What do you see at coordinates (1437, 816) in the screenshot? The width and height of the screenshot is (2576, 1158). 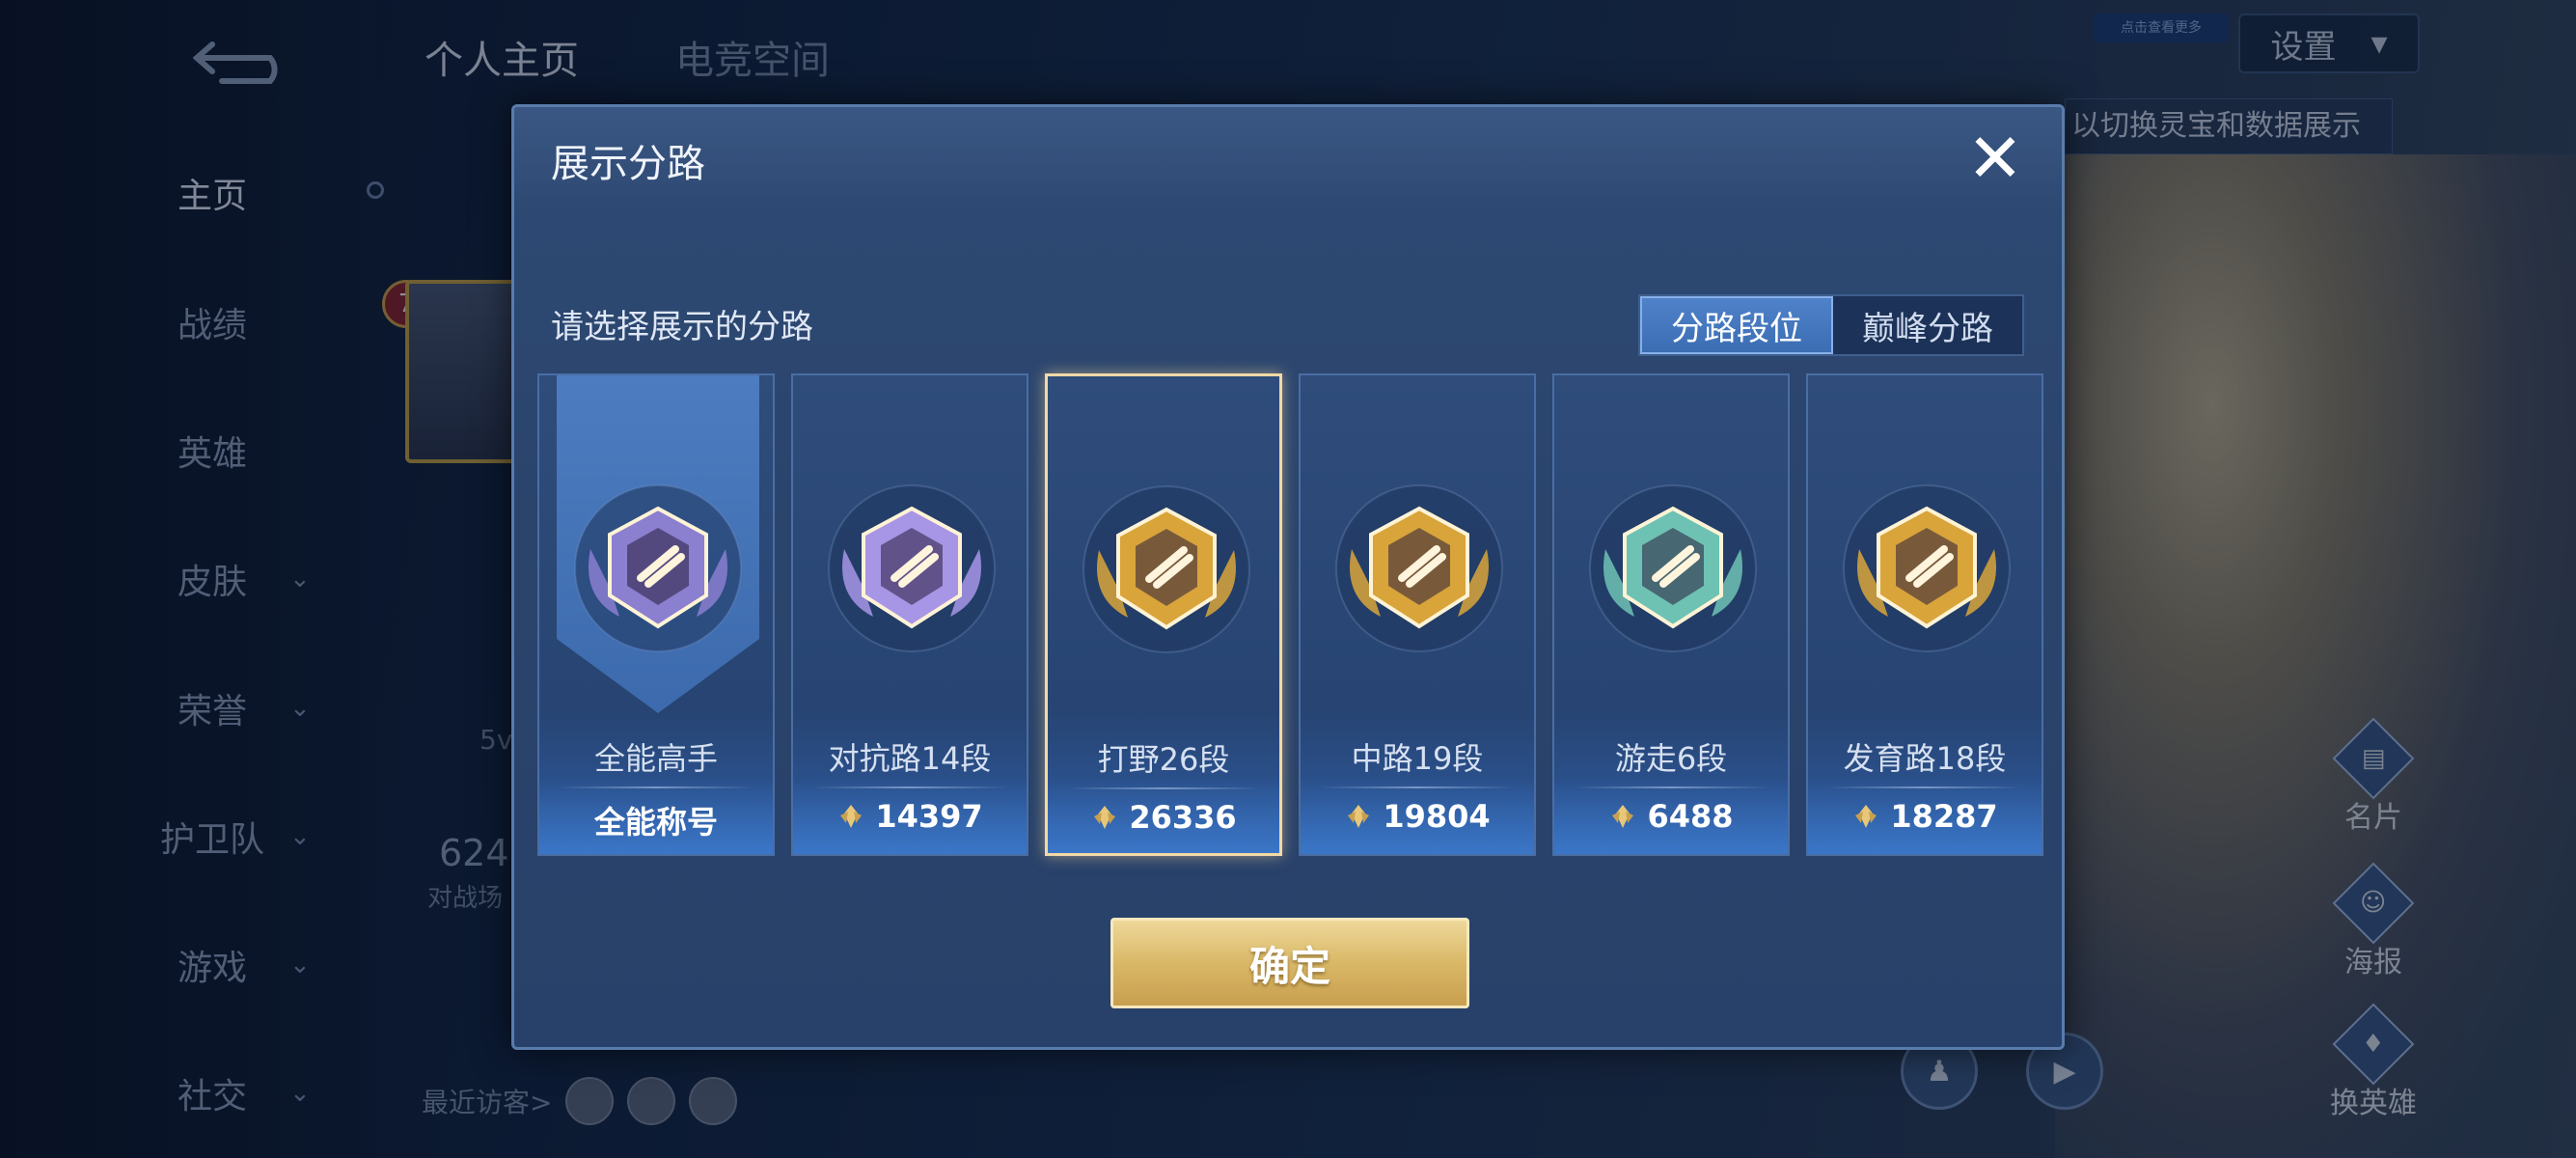 I see `lane-score-value: 19804` at bounding box center [1437, 816].